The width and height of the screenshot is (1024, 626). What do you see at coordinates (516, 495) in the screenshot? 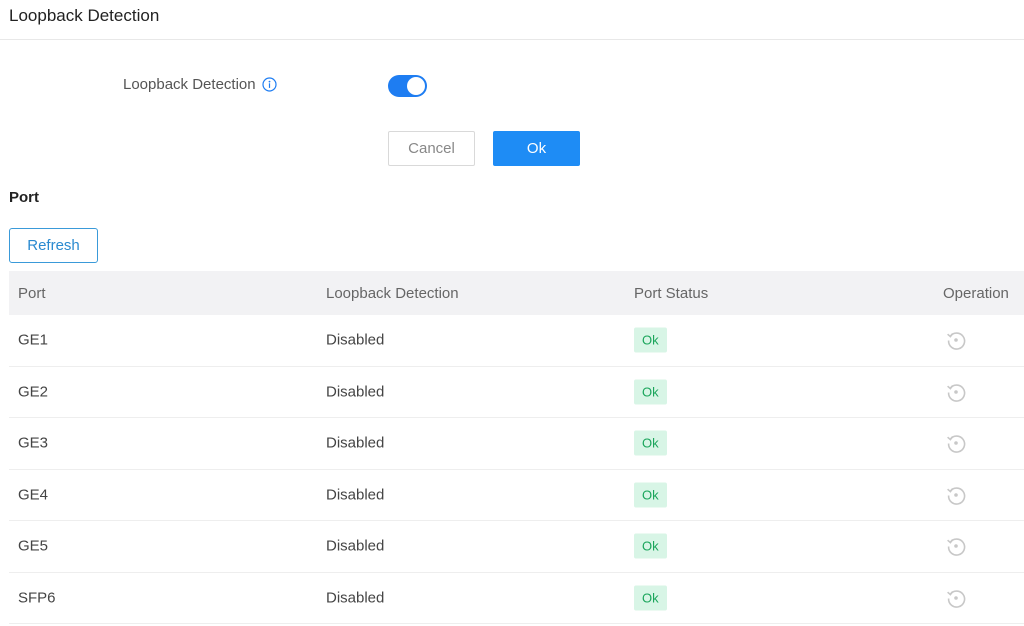
I see `table-row: GE4 Disabled Ok` at bounding box center [516, 495].